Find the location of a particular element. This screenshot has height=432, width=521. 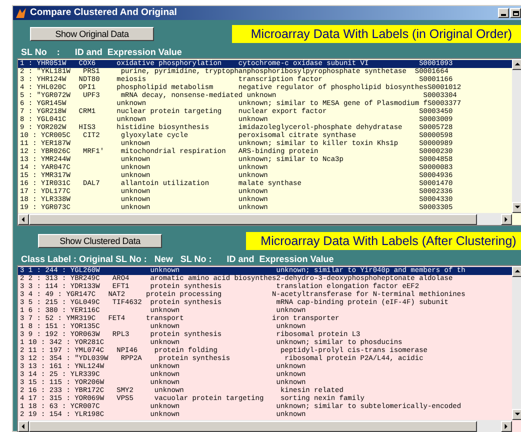

column-header: SL No : ID and Expression Value is located at coordinates (102, 52).